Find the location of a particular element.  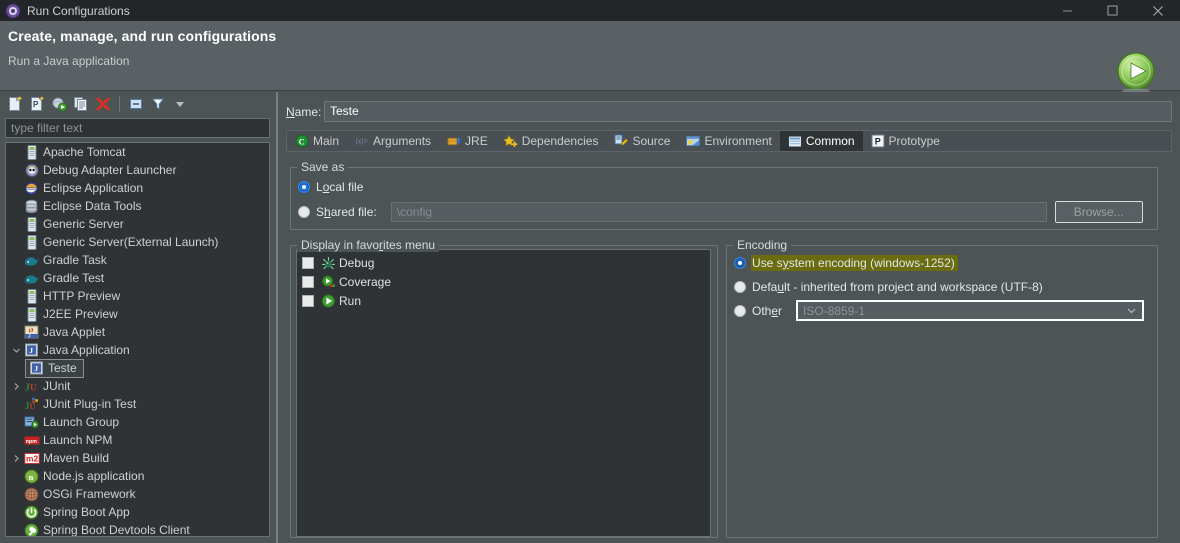

system-encoding-label: Use system encoding (windows-1252) is located at coordinates (854, 262).